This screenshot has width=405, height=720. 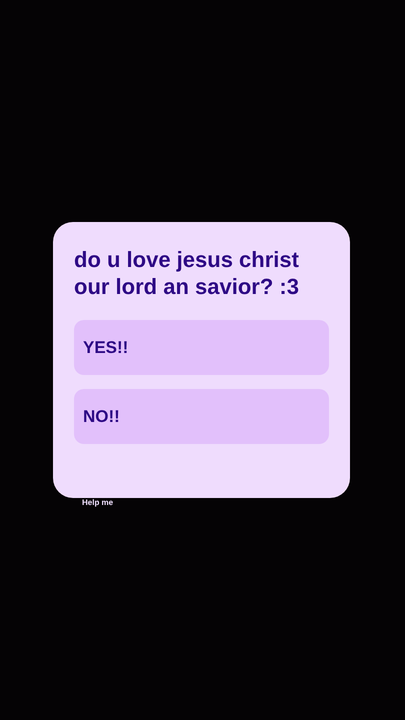 What do you see at coordinates (201, 416) in the screenshot?
I see `option-button: NO!!` at bounding box center [201, 416].